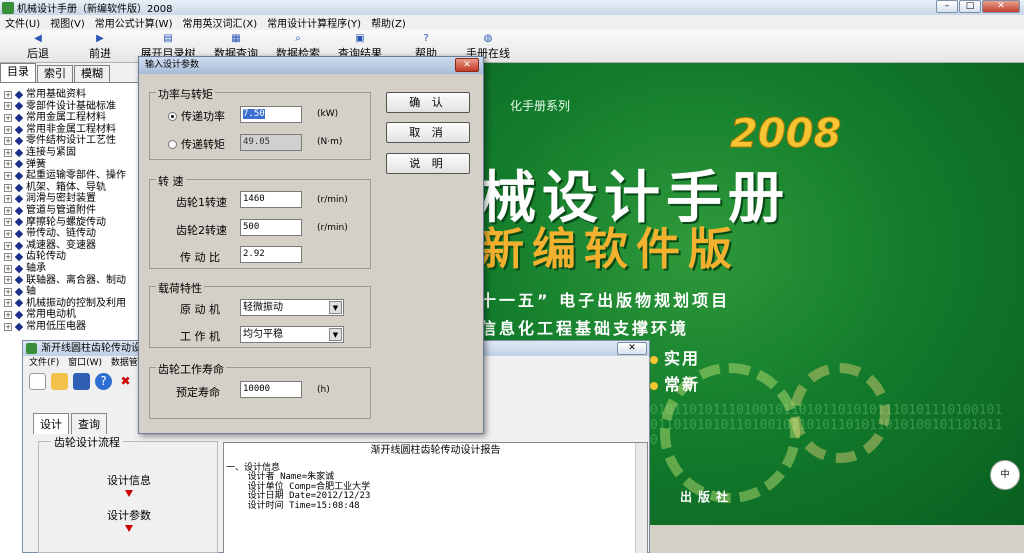 The height and width of the screenshot is (553, 1024). I want to click on life-legend: 齿轮工作寿命, so click(191, 369).